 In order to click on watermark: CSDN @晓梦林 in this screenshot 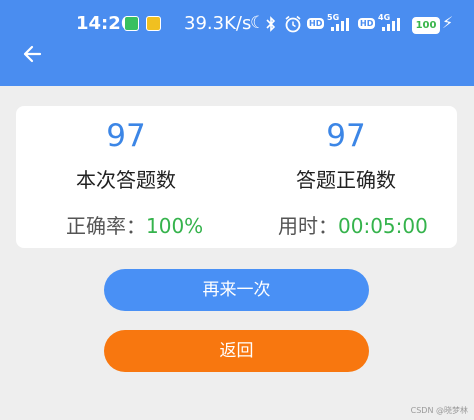, I will do `click(439, 410)`.